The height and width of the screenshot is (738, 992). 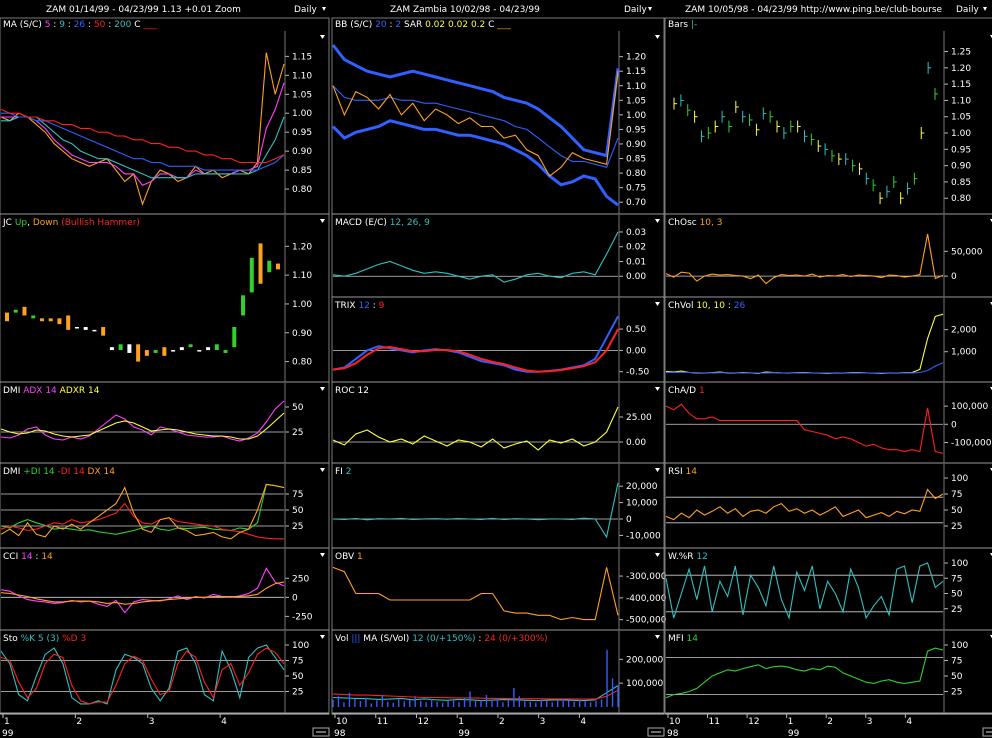 I want to click on title-segment: MACD (E/C), so click(x=362, y=223).